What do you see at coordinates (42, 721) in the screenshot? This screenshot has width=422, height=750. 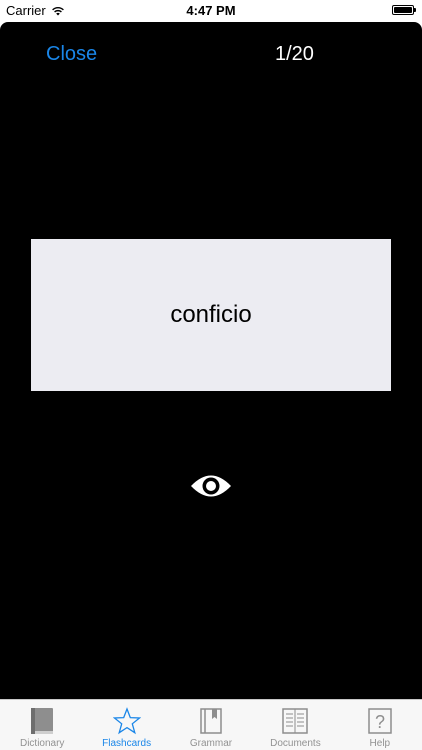 I see `book-icon` at bounding box center [42, 721].